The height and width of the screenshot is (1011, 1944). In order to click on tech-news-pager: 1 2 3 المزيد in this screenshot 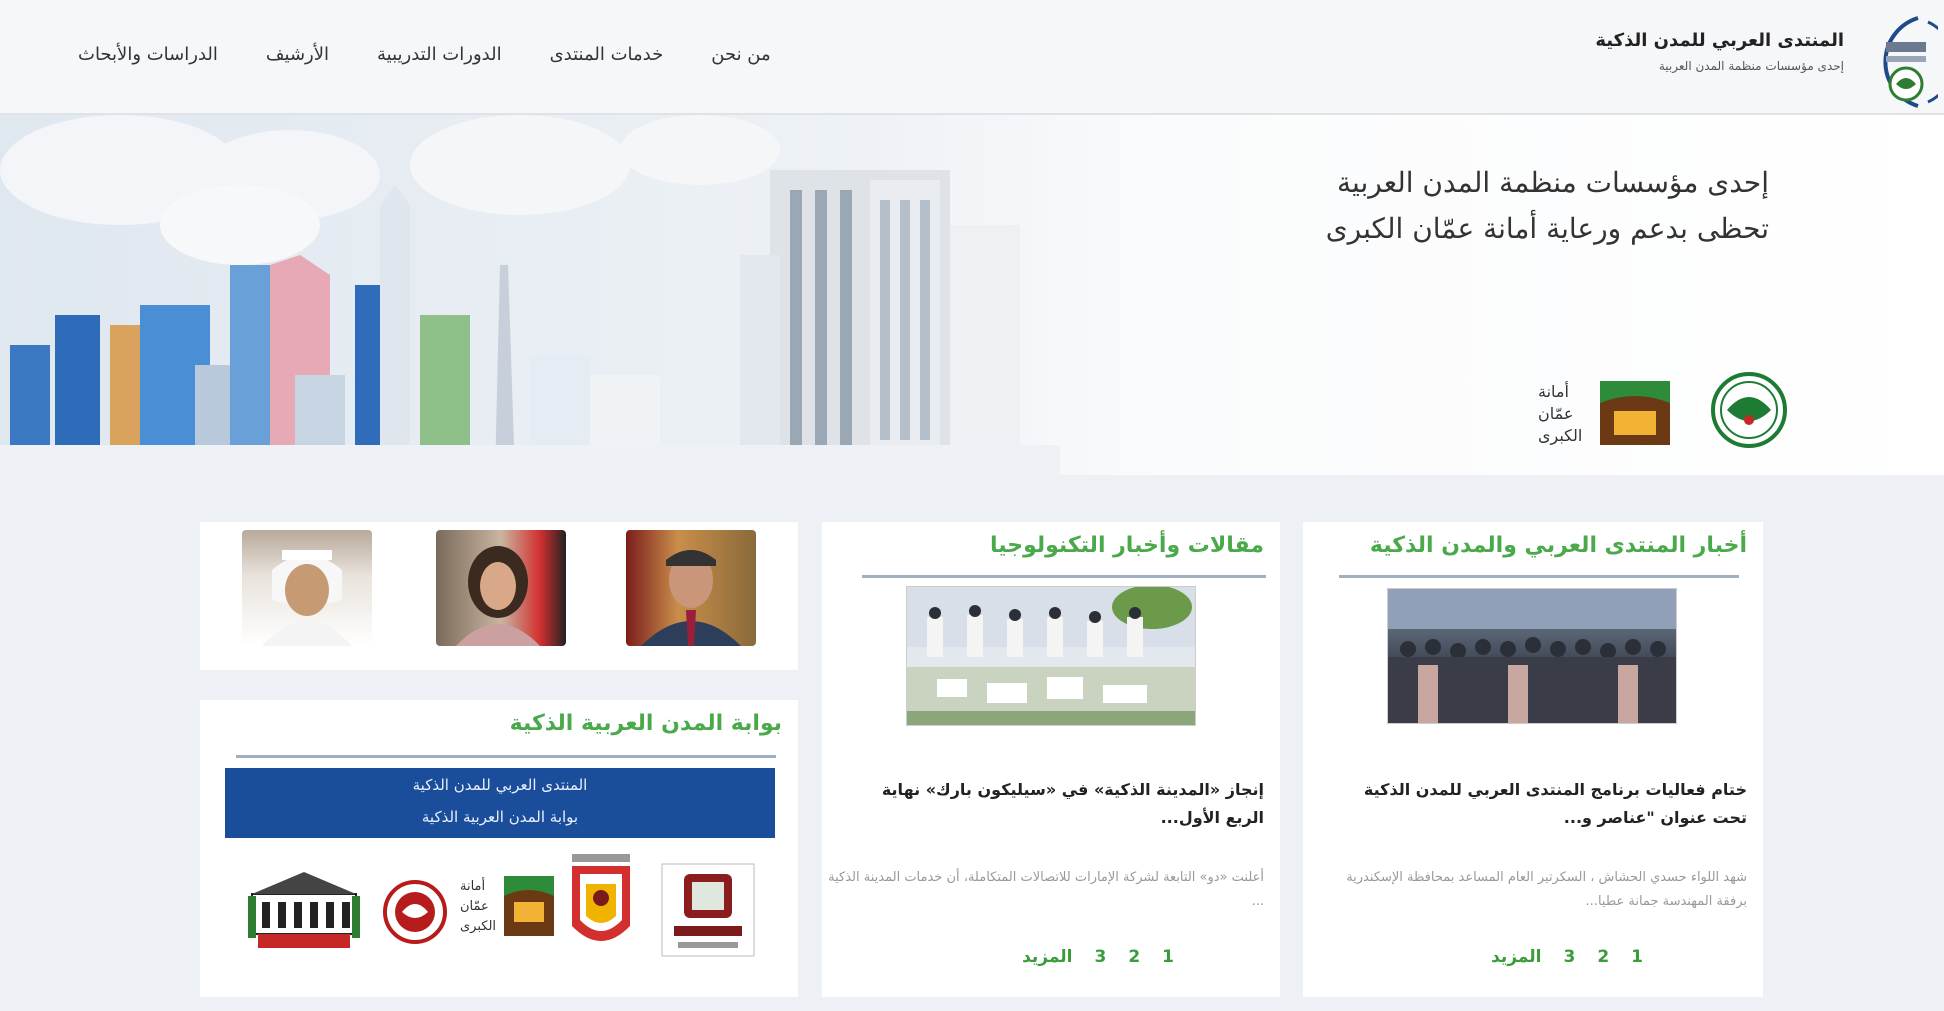, I will do `click(1098, 957)`.